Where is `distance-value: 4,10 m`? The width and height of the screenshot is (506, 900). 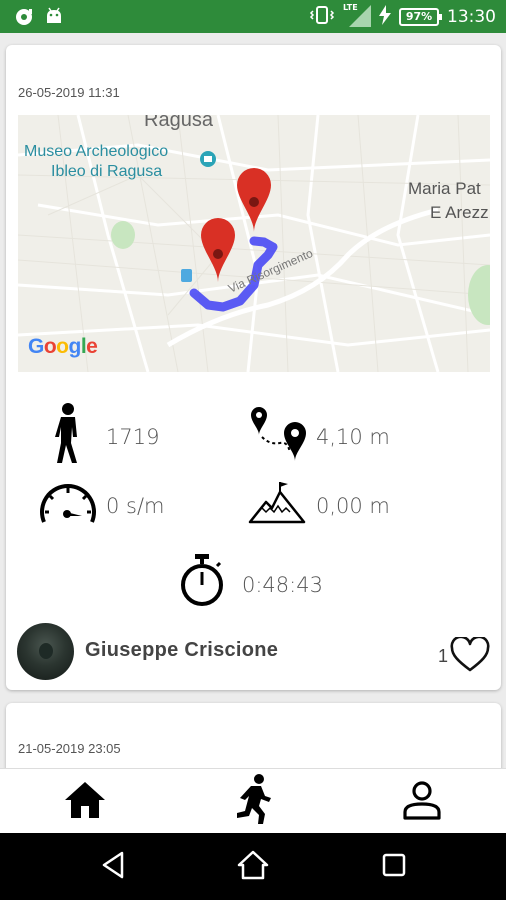 distance-value: 4,10 m is located at coordinates (353, 437).